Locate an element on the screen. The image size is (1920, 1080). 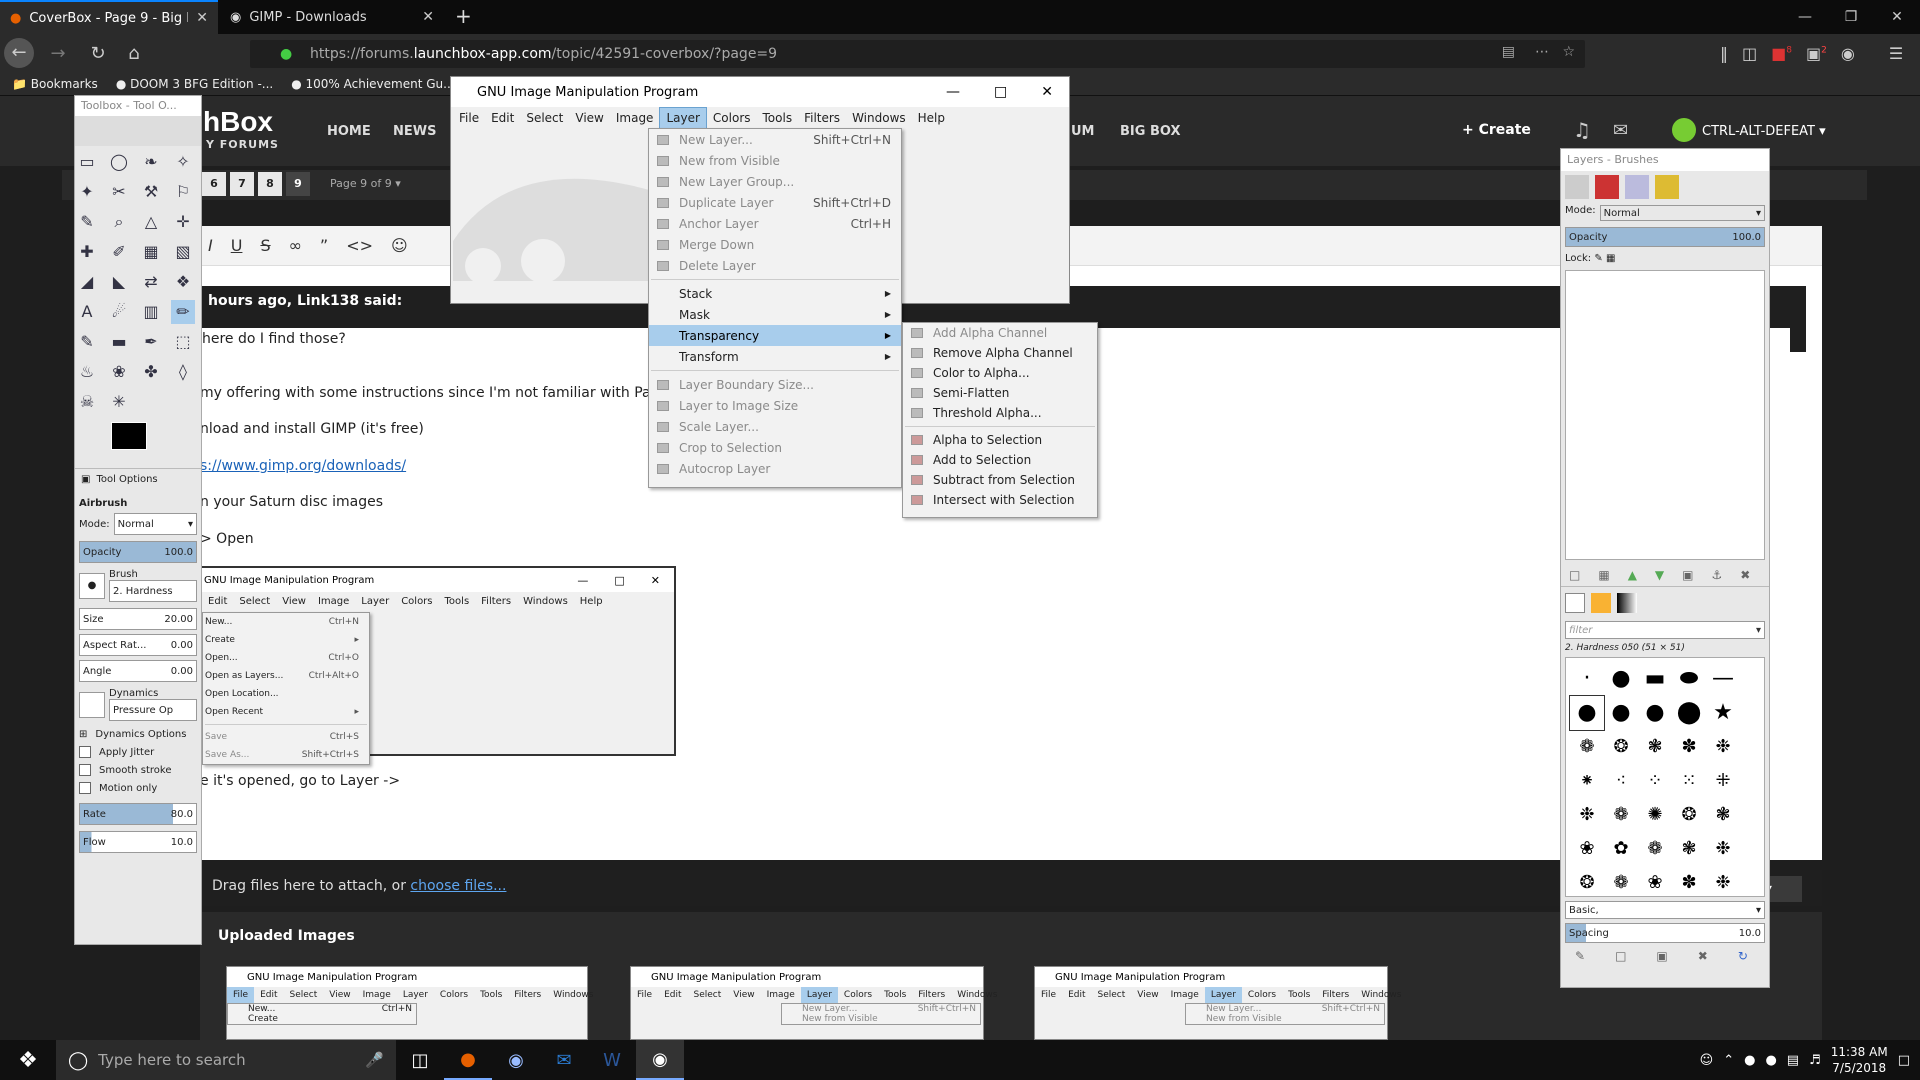
paths-tab-icon is located at coordinates (1637, 187).